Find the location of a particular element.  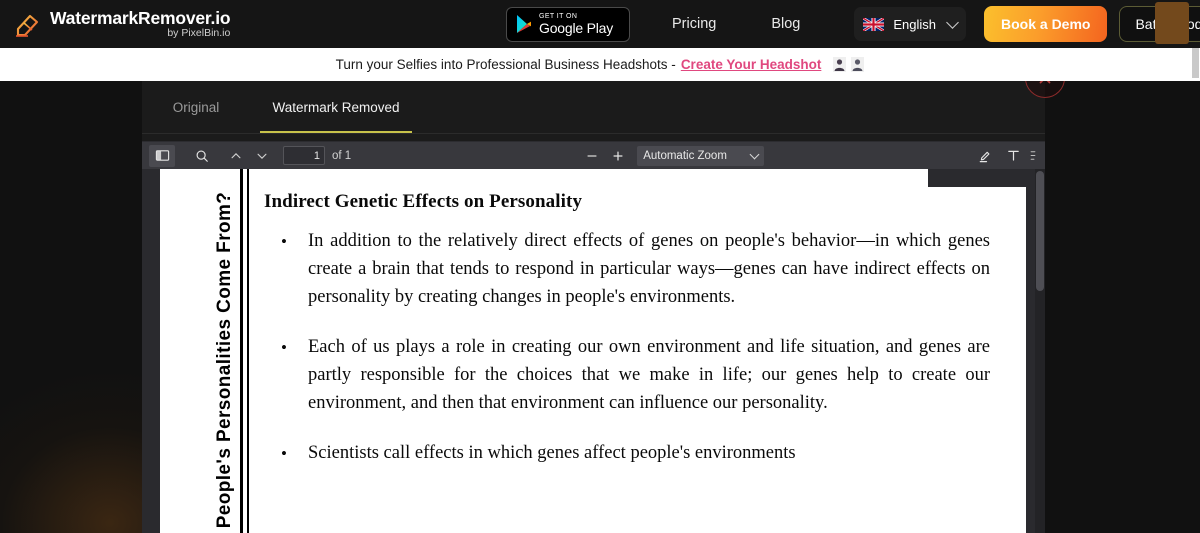

document-rule-thin is located at coordinates (248, 351).